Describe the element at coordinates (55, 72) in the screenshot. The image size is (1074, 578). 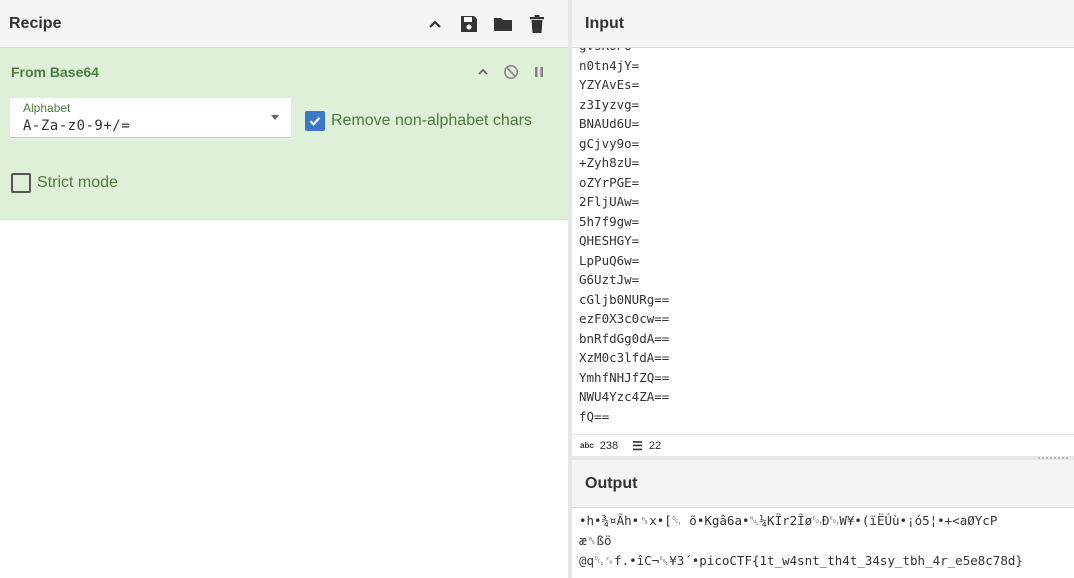
I see `operation-title: From Base64` at that location.